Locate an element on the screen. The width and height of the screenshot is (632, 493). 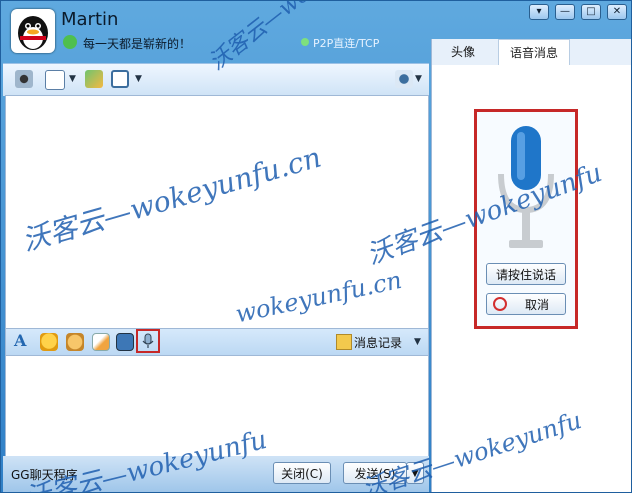
avatar is located at coordinates (33, 31).